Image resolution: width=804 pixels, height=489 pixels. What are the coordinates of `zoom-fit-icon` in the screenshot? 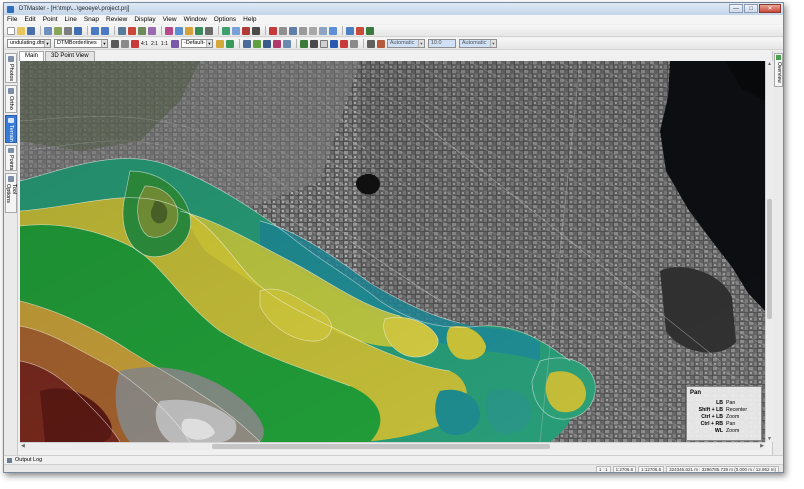 It's located at (115, 43).